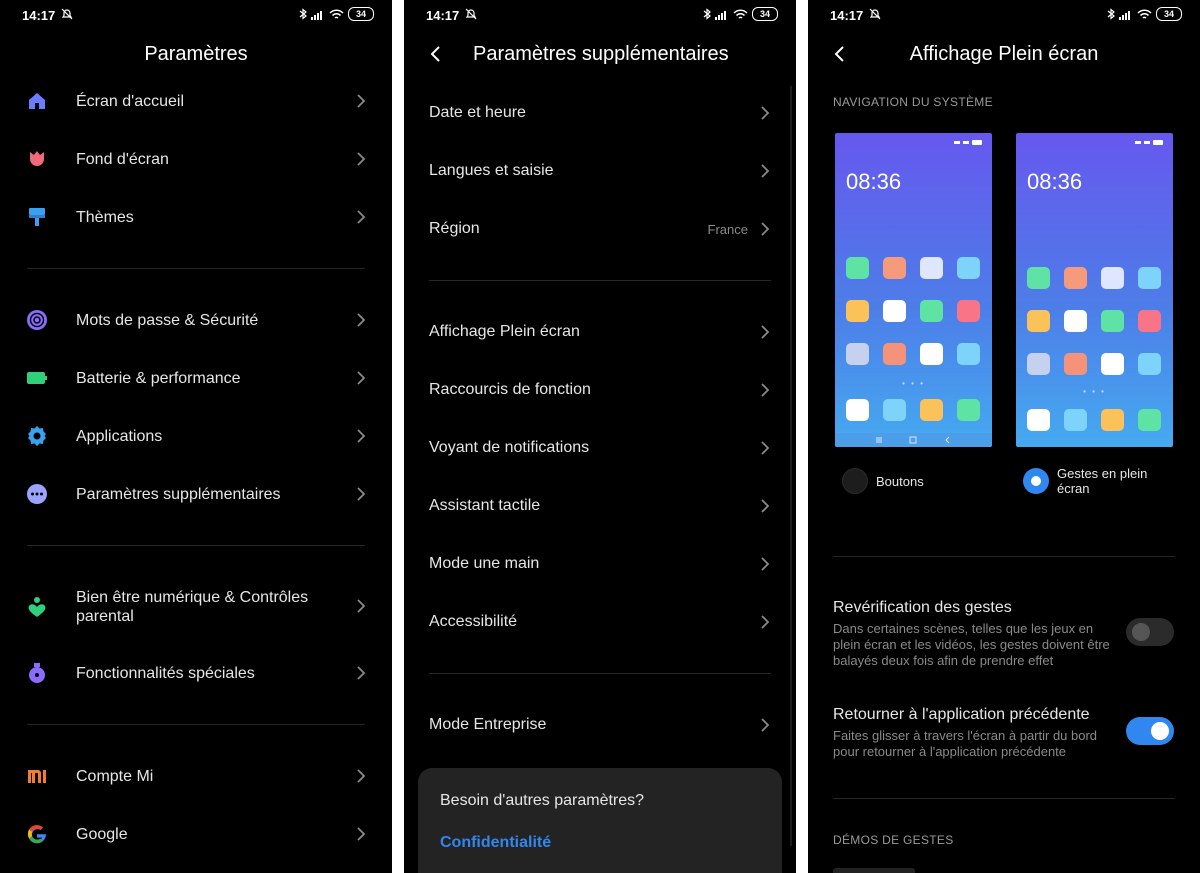 This screenshot has width=1200, height=873. What do you see at coordinates (37, 673) in the screenshot?
I see `potion-icon` at bounding box center [37, 673].